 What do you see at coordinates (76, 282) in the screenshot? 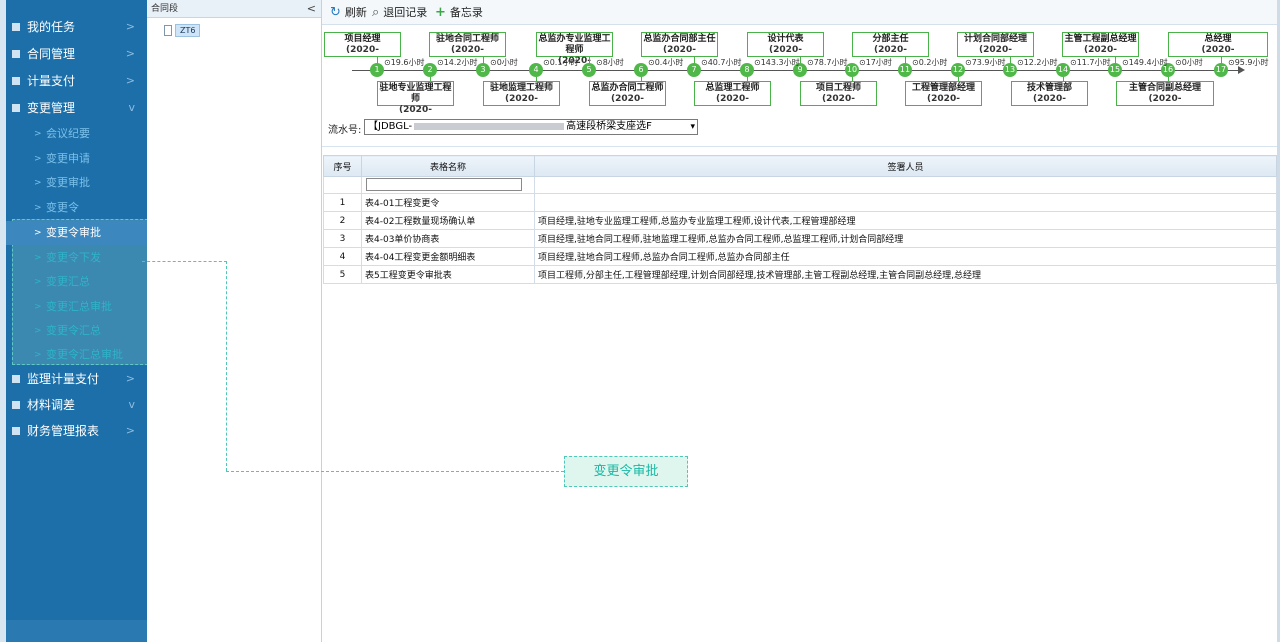
I see `submenu-item: > 变更汇总` at bounding box center [76, 282].